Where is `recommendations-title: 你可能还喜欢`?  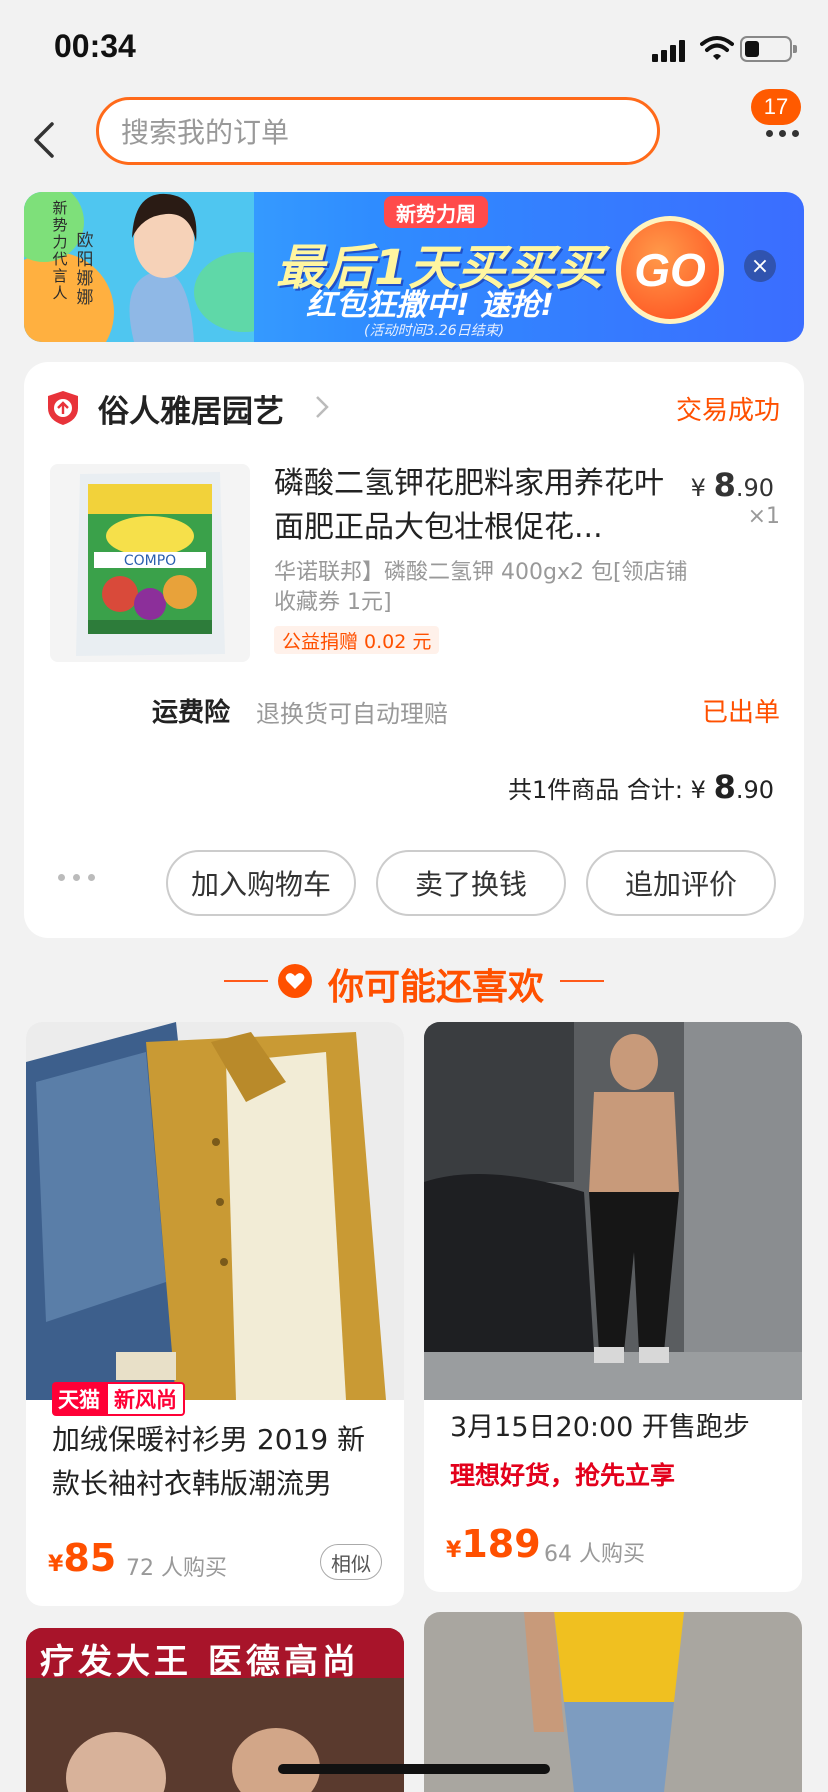
recommendations-title: 你可能还喜欢 is located at coordinates (436, 987).